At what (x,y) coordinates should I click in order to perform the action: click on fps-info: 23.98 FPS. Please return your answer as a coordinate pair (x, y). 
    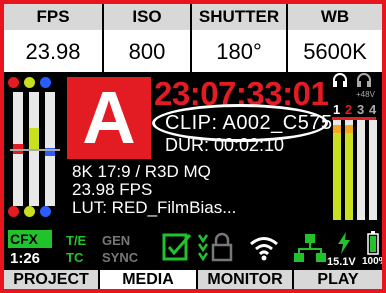
    Looking at the image, I should click on (112, 189).